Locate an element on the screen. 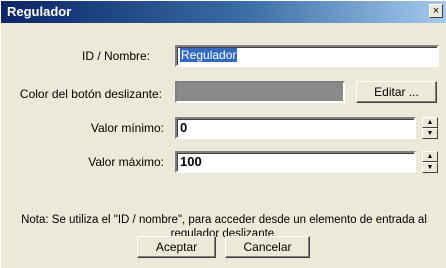  min-value-label: Valor mínimo: is located at coordinates (127, 128).